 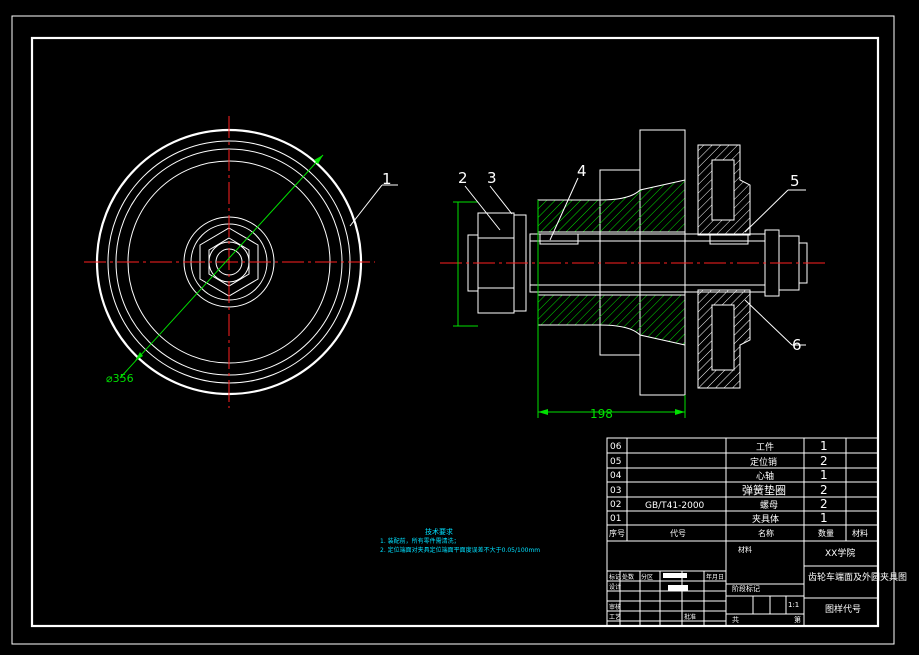 I want to click on bom-row-no: 01, so click(x=615, y=519).